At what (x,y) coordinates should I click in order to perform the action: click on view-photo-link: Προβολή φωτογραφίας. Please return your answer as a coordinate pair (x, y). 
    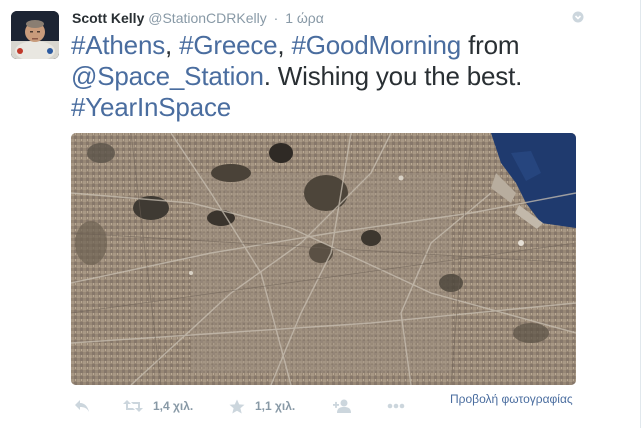
    Looking at the image, I should click on (511, 399).